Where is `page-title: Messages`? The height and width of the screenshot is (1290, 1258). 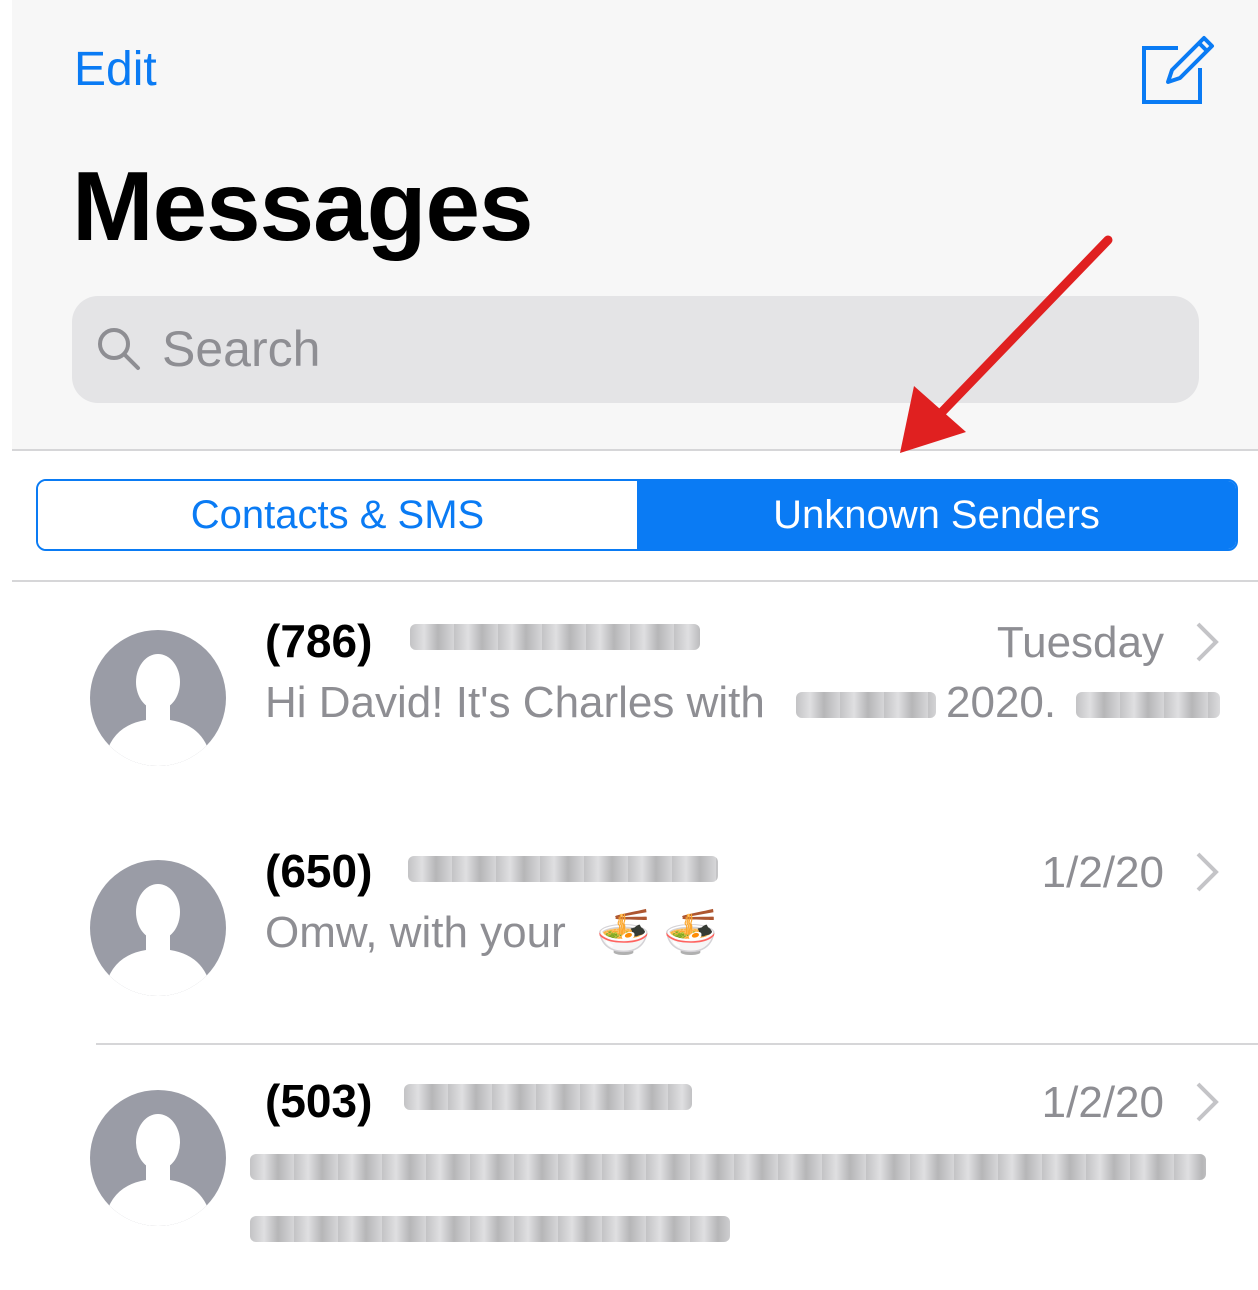
page-title: Messages is located at coordinates (303, 206).